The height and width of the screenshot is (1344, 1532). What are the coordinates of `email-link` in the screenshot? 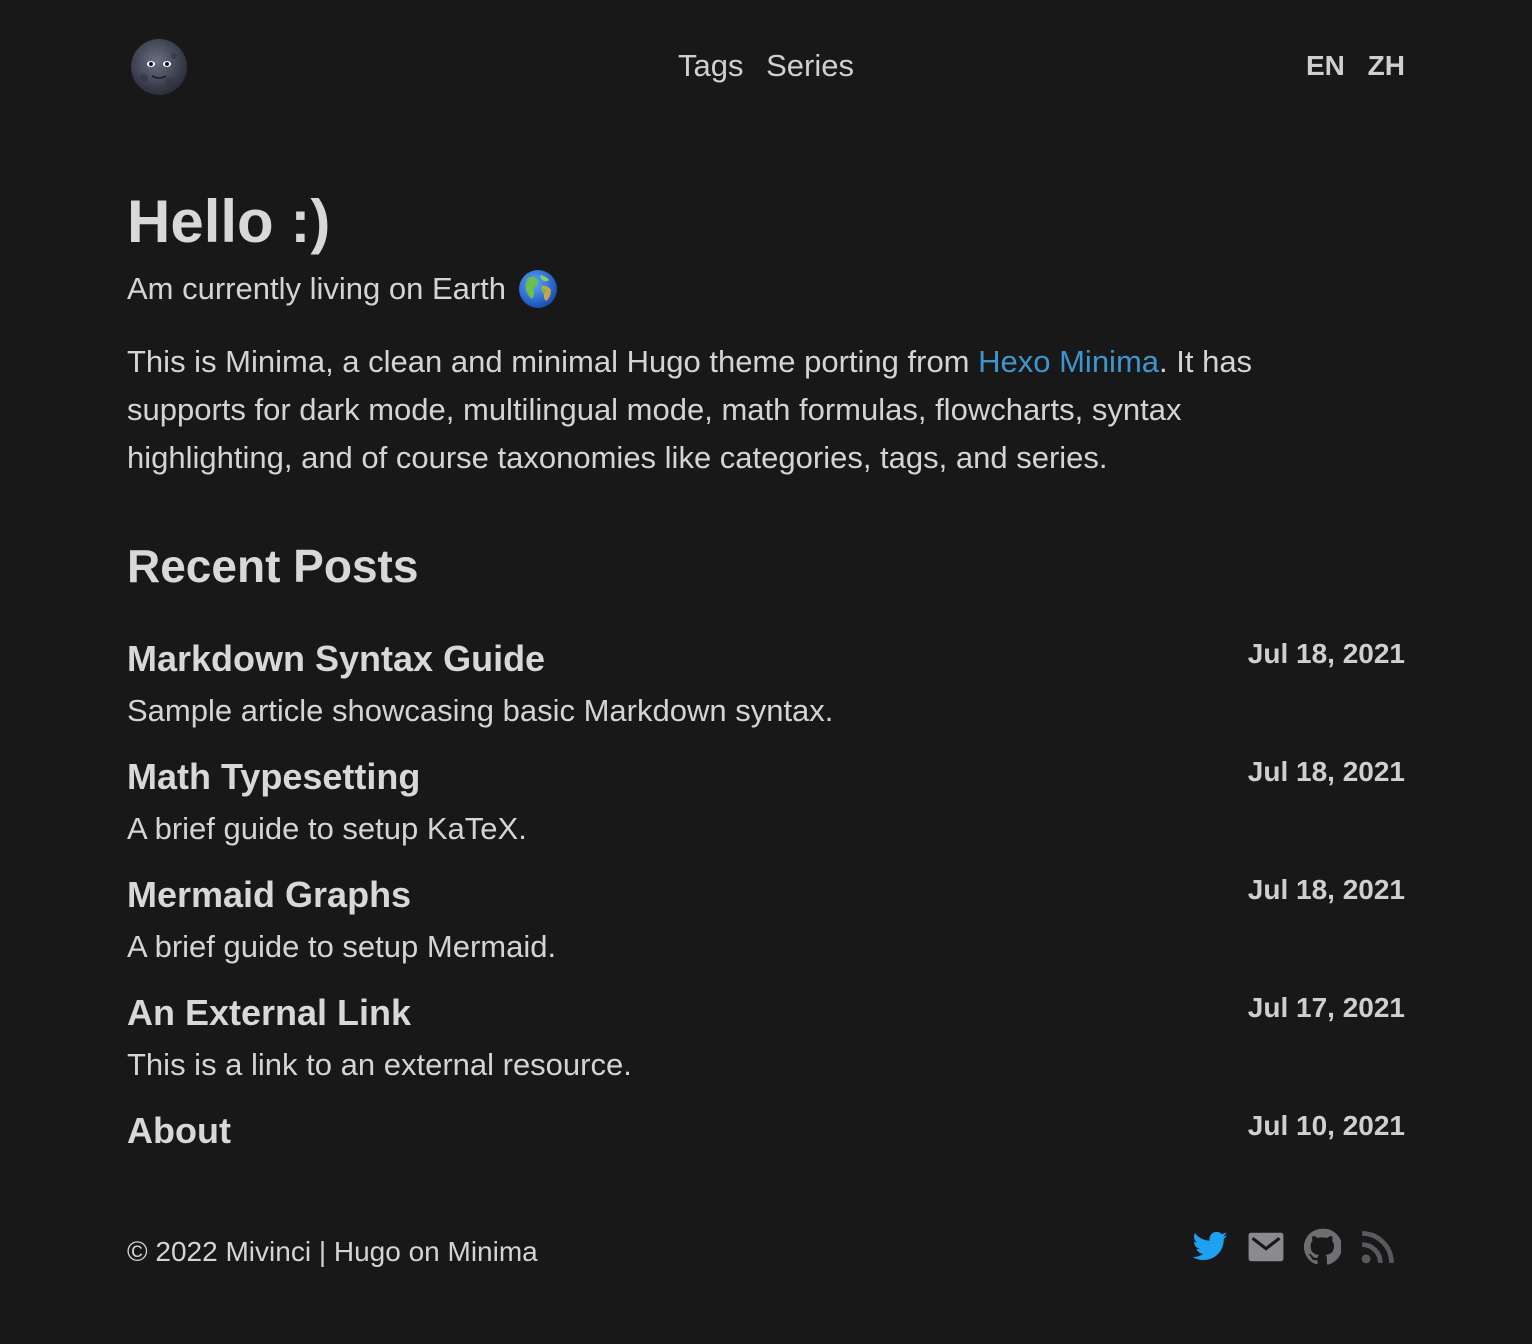 It's located at (1266, 1247).